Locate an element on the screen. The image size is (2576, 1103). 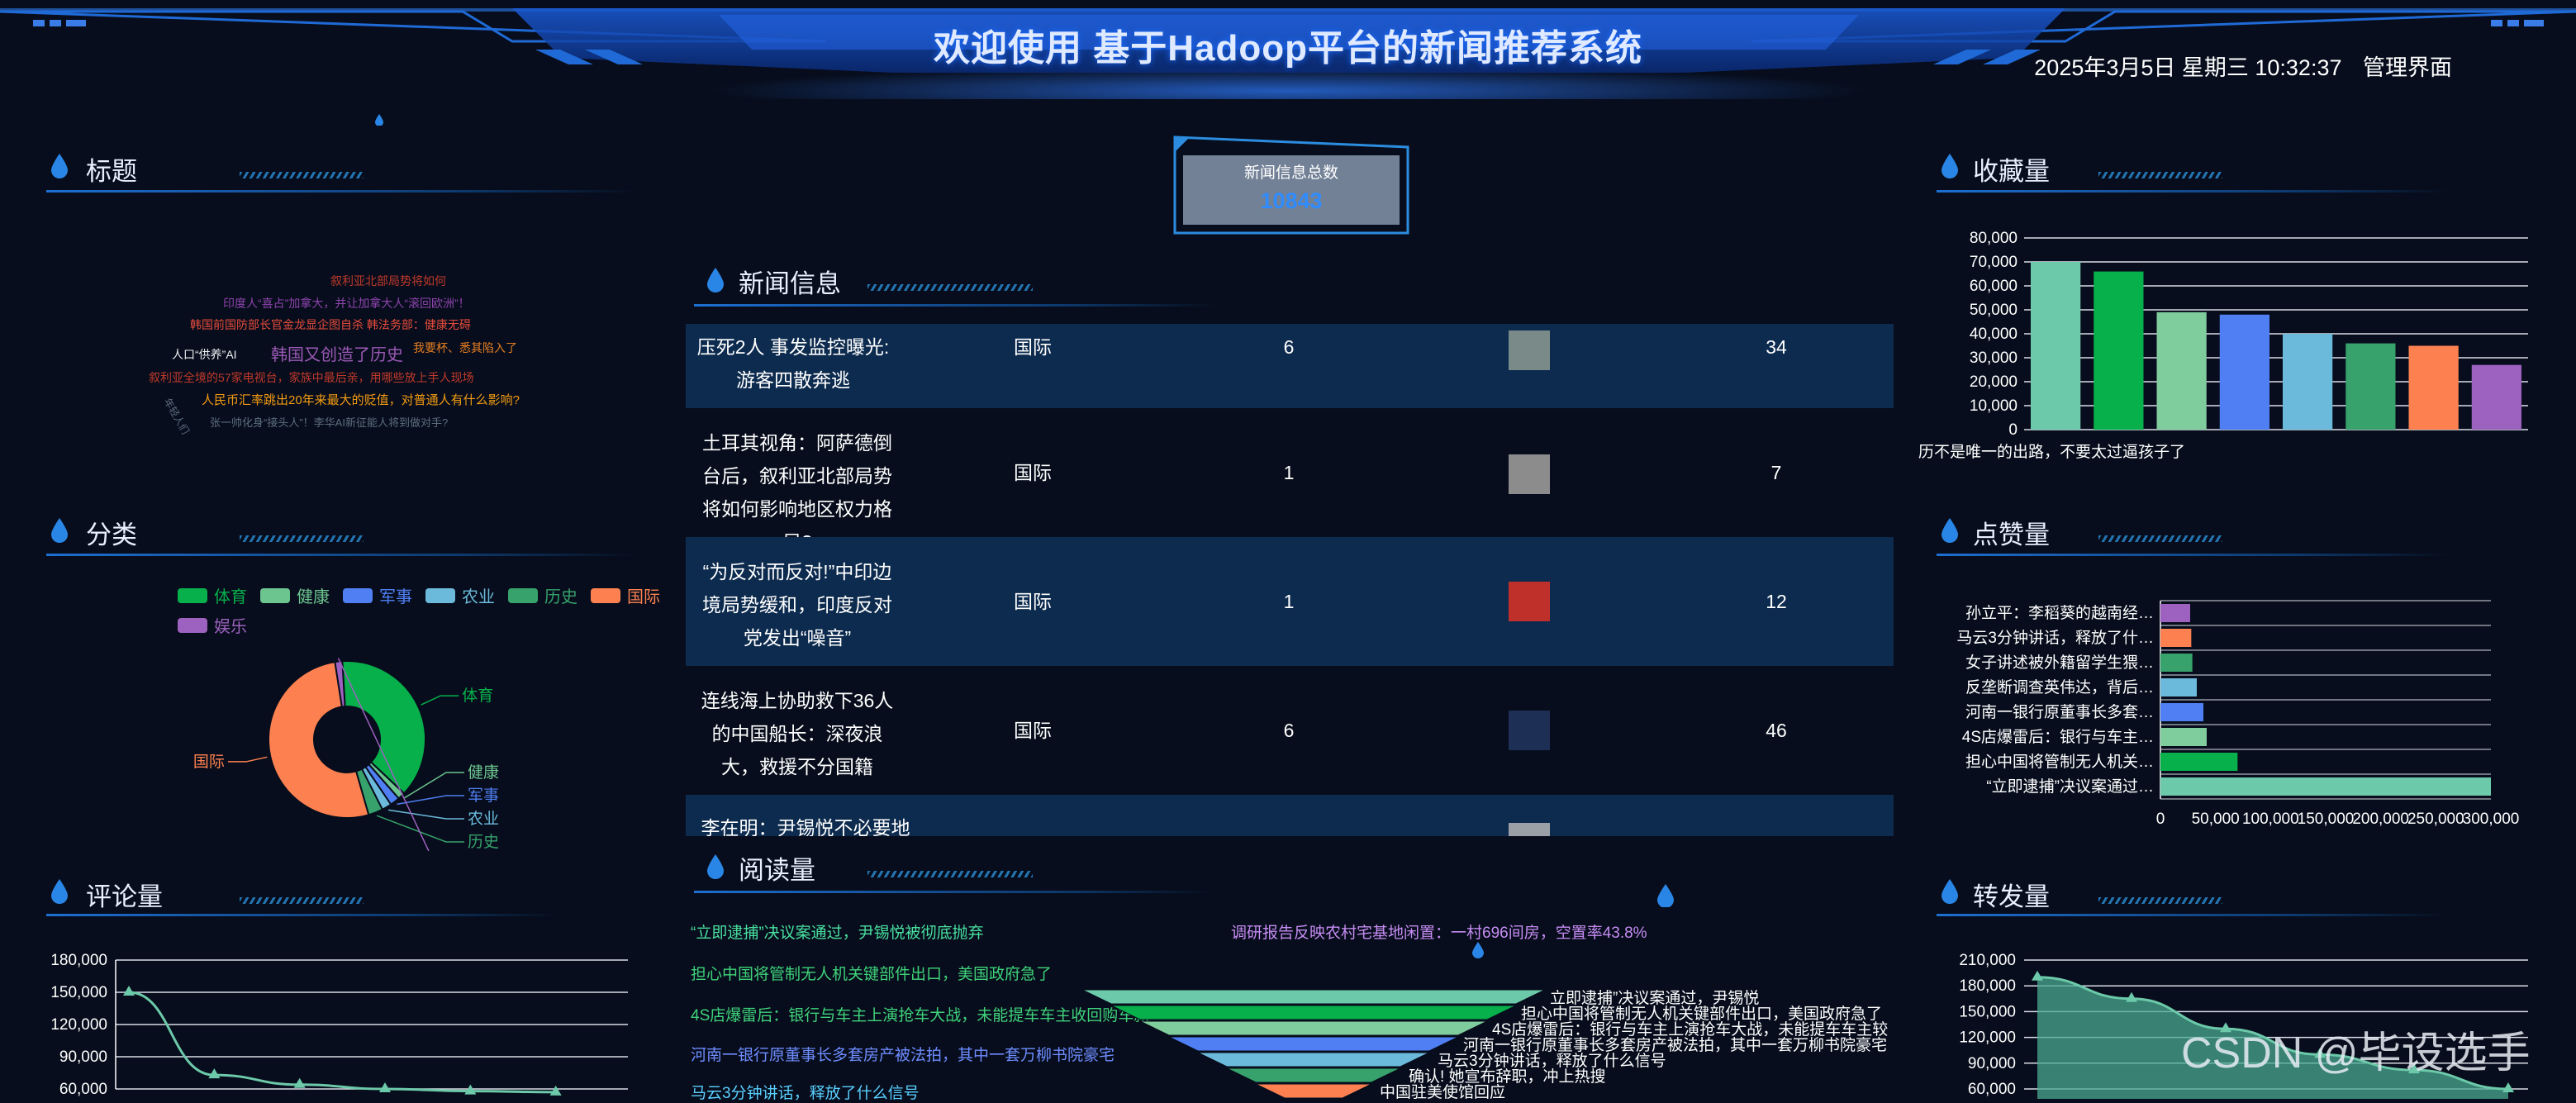
reading-panel-header: 阅读量 is located at coordinates (777, 870).